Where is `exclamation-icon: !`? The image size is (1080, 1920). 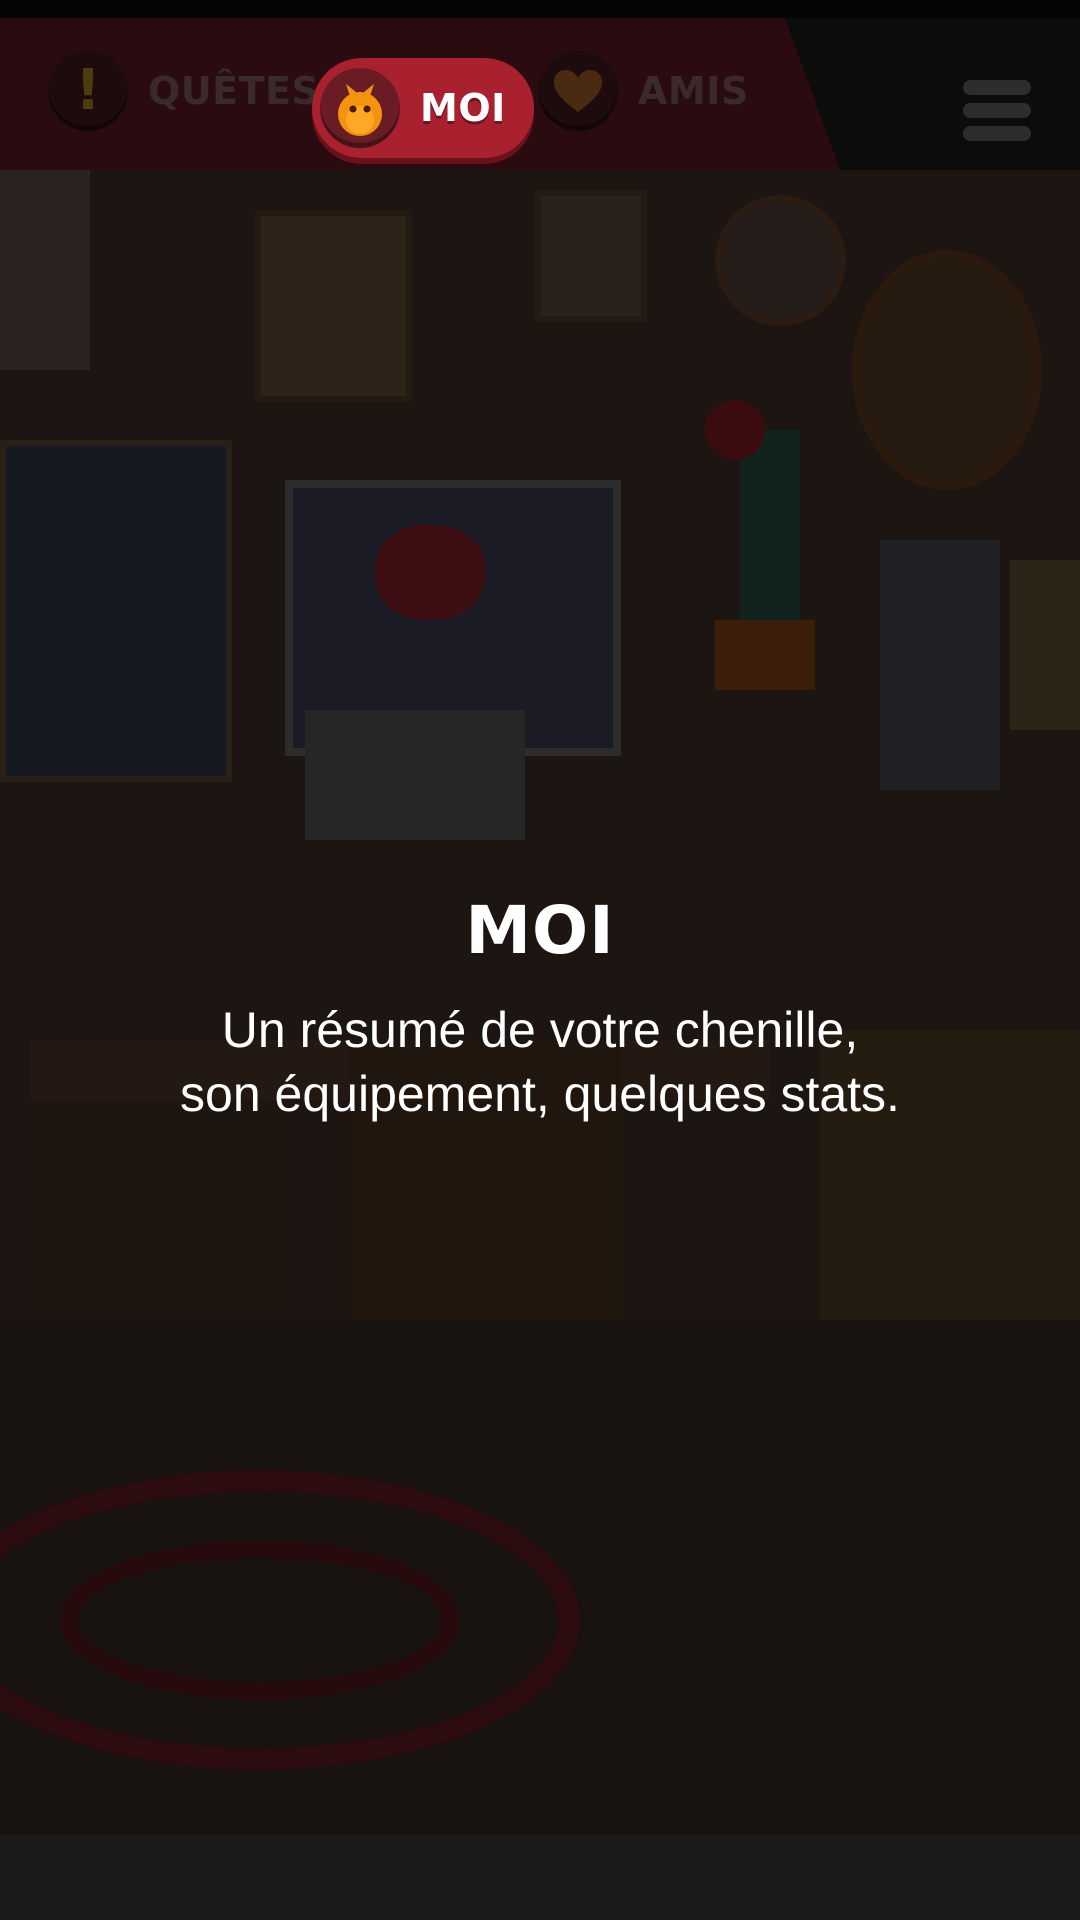 exclamation-icon: ! is located at coordinates (88, 91).